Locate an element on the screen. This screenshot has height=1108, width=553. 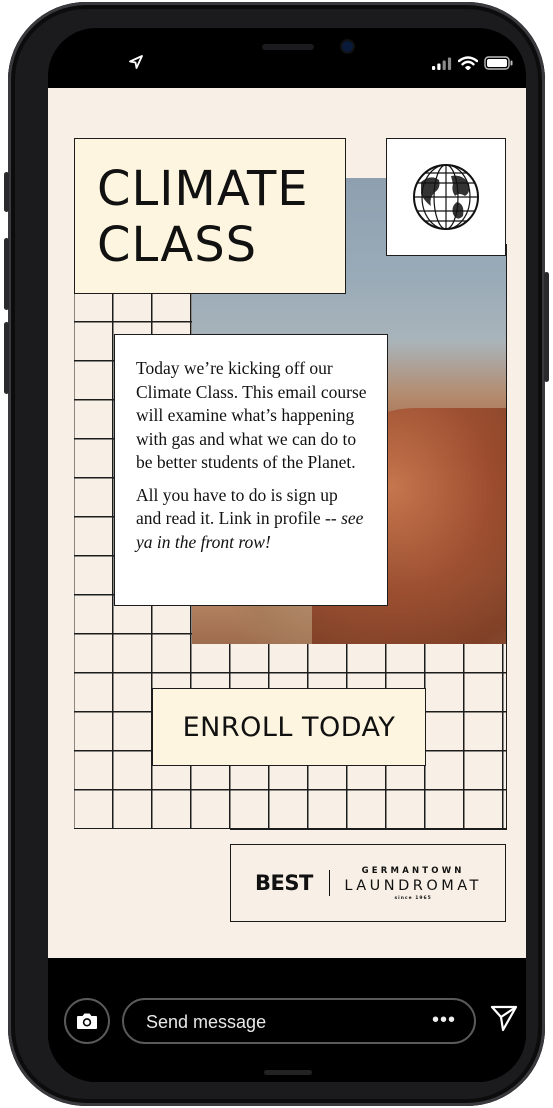
title-box: CLIMATE CLASS is located at coordinates (210, 216).